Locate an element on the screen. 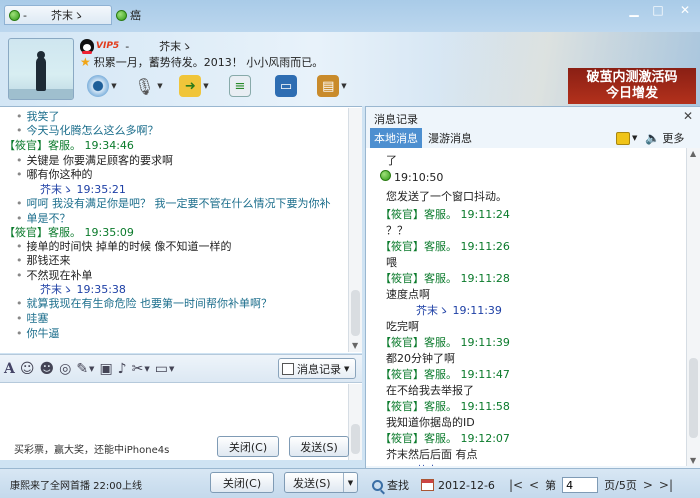  record-date: 2012-12-6 is located at coordinates (466, 485).